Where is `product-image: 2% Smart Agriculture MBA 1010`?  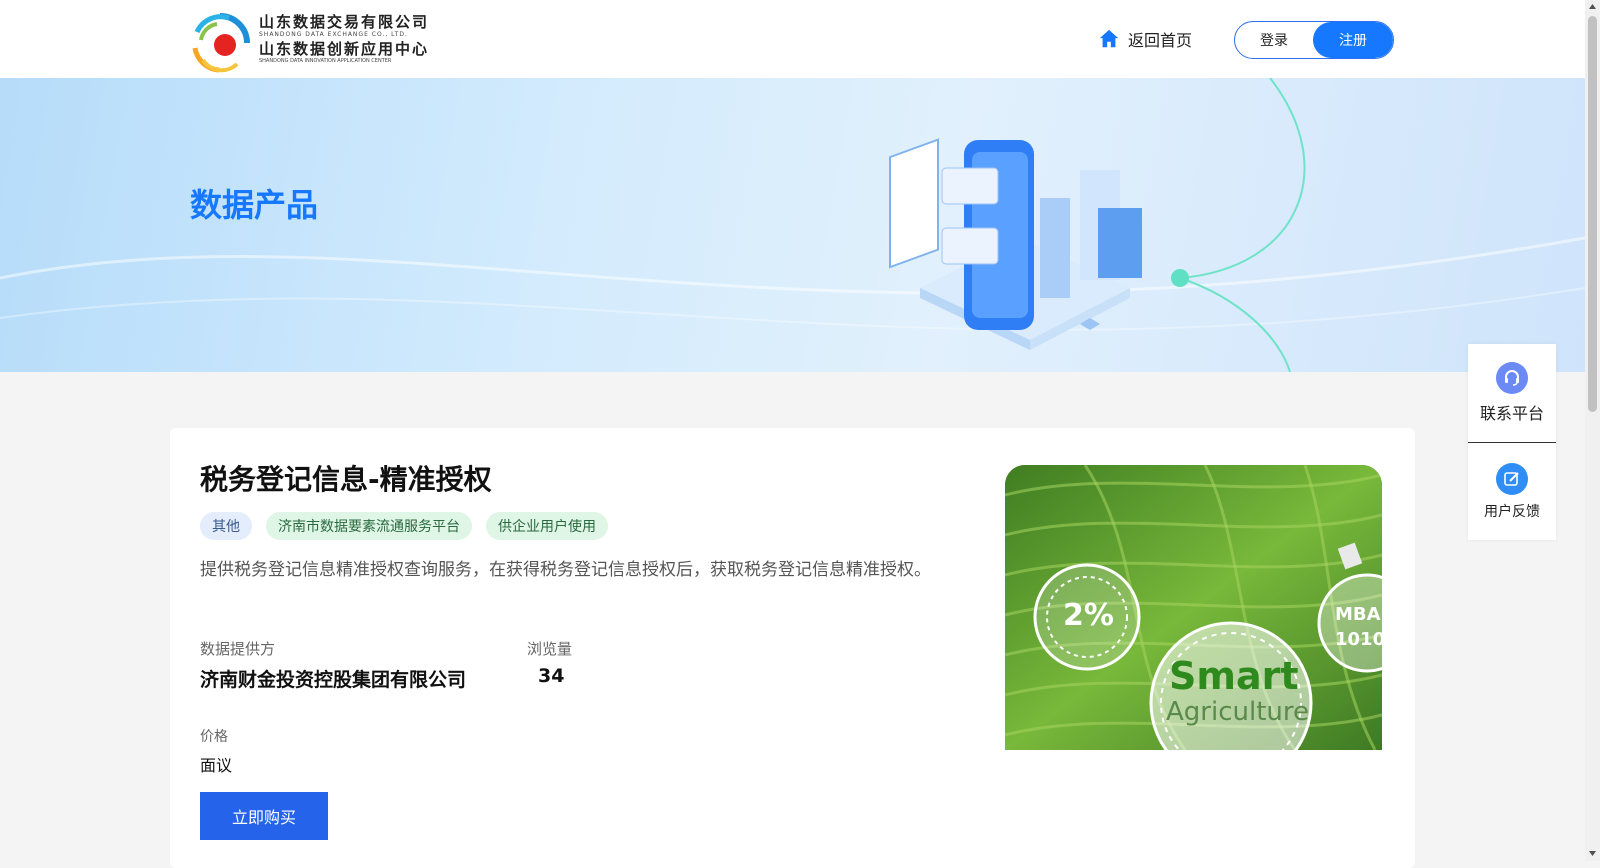
product-image: 2% Smart Agriculture MBA 1010 is located at coordinates (1193, 607).